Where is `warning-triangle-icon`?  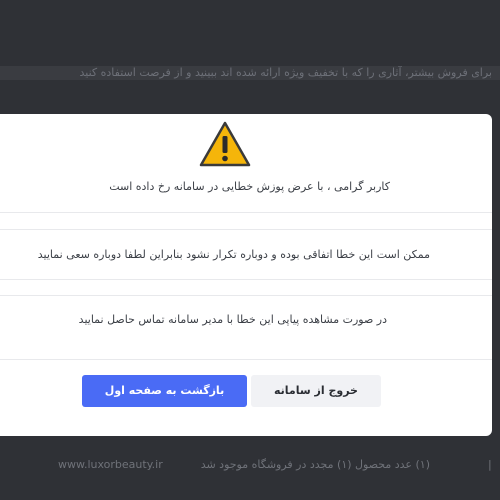 warning-triangle-icon is located at coordinates (225, 144).